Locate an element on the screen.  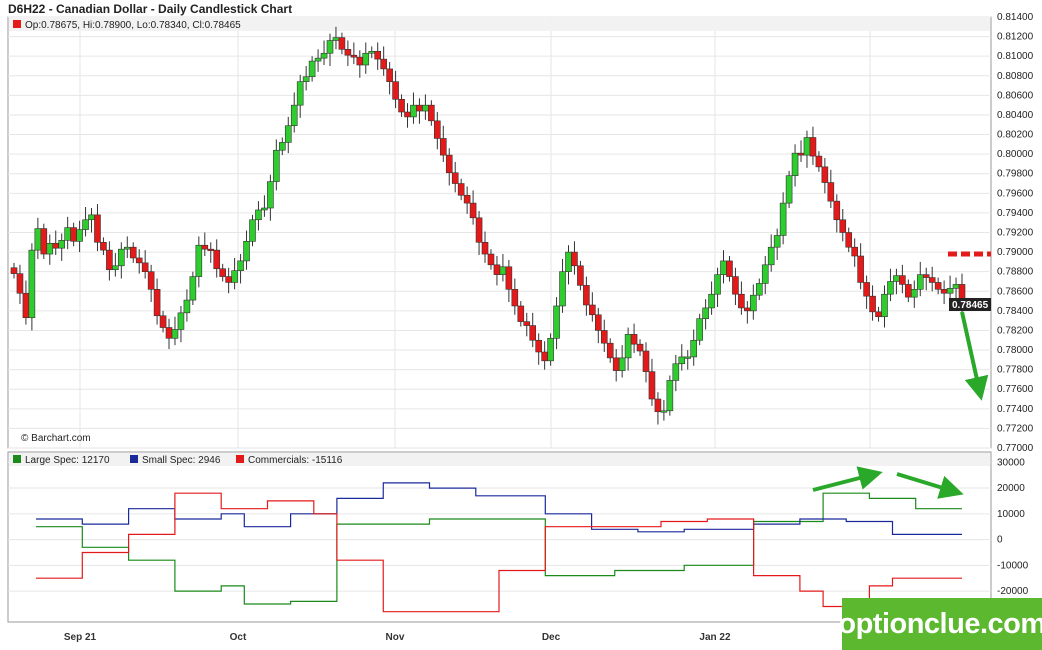
cot-tick-label: 0 is located at coordinates (1000, 540).